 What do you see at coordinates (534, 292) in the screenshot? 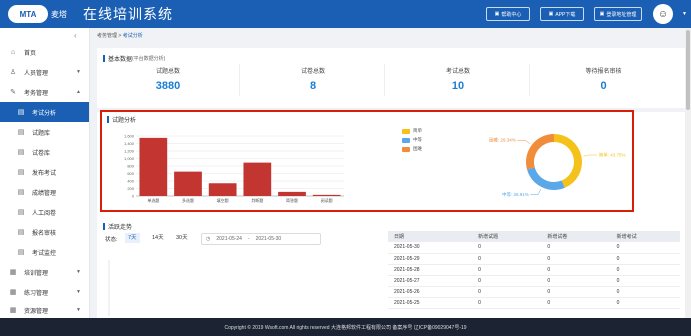
I see `table-row: 2021-05-26 0 0 0` at bounding box center [534, 292].